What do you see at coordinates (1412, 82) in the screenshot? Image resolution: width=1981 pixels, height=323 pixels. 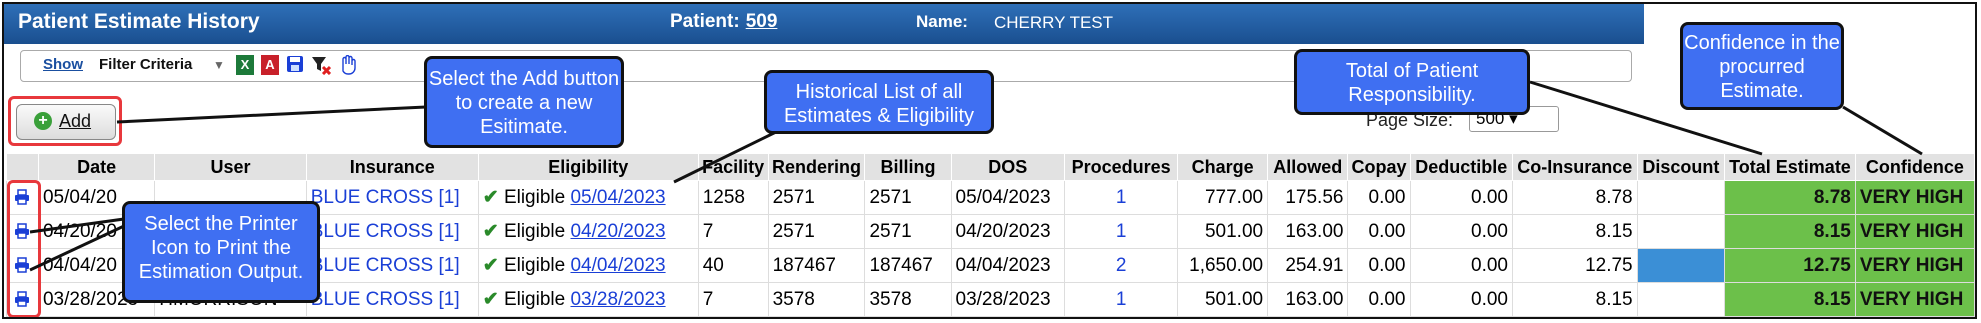 I see `callout-total: Total of Patient Responsibility.` at bounding box center [1412, 82].